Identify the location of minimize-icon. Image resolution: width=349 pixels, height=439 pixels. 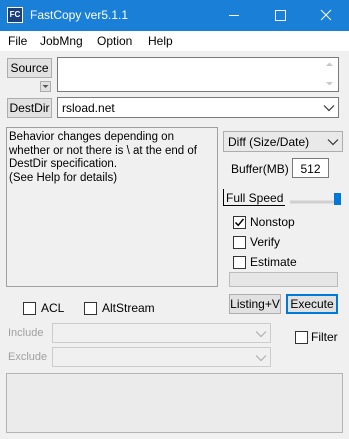
(234, 15).